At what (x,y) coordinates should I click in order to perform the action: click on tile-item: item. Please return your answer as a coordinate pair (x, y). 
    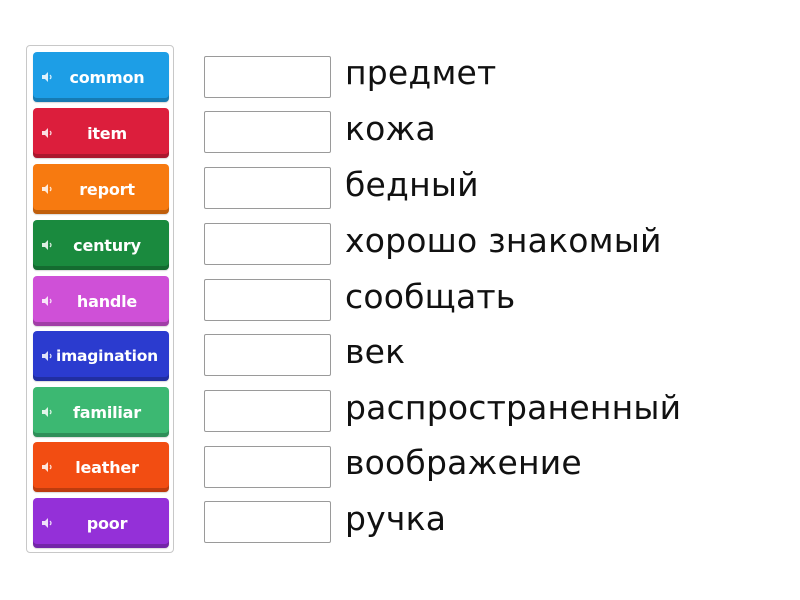
    Looking at the image, I should click on (101, 133).